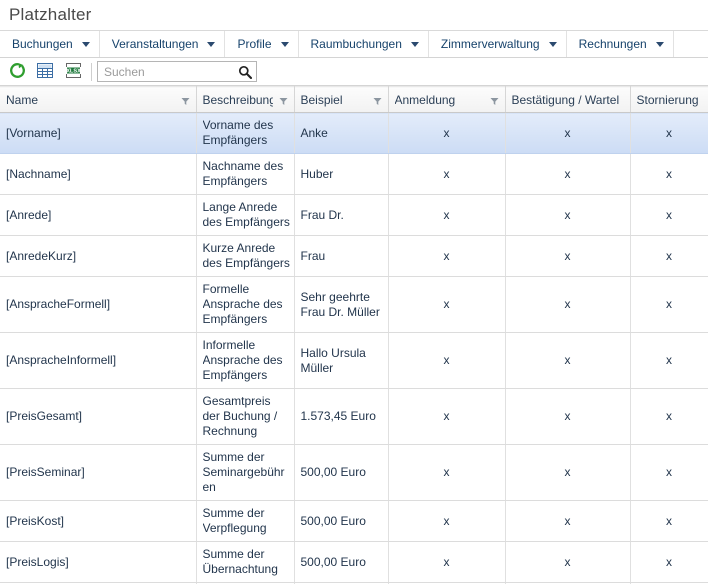  I want to click on xlsx-export-button: XLSX, so click(73, 72).